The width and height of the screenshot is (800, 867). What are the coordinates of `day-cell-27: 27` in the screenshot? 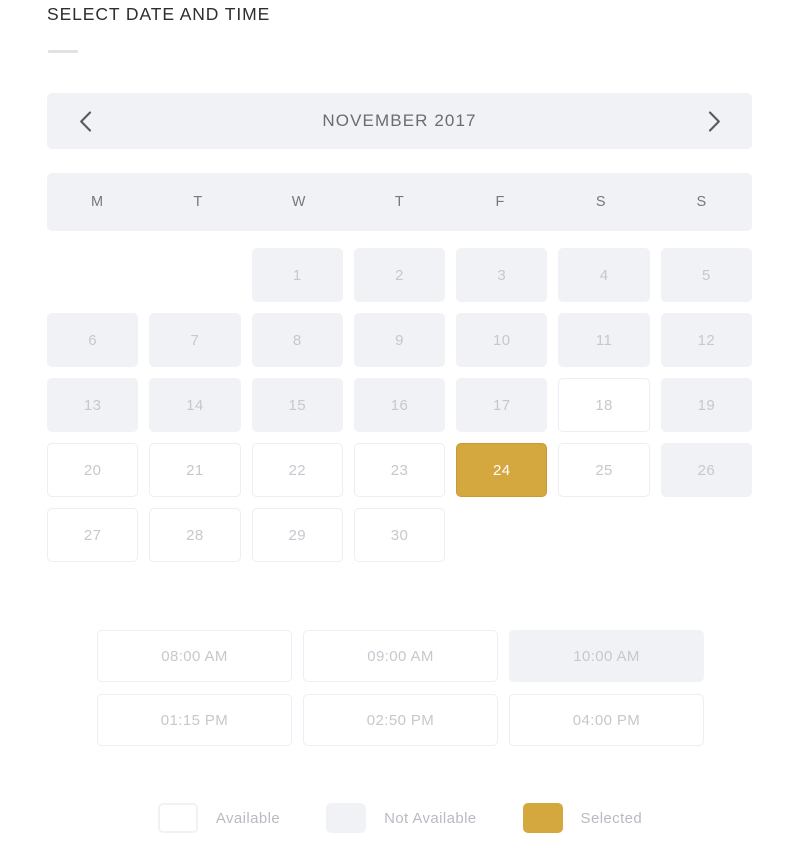 It's located at (93, 535).